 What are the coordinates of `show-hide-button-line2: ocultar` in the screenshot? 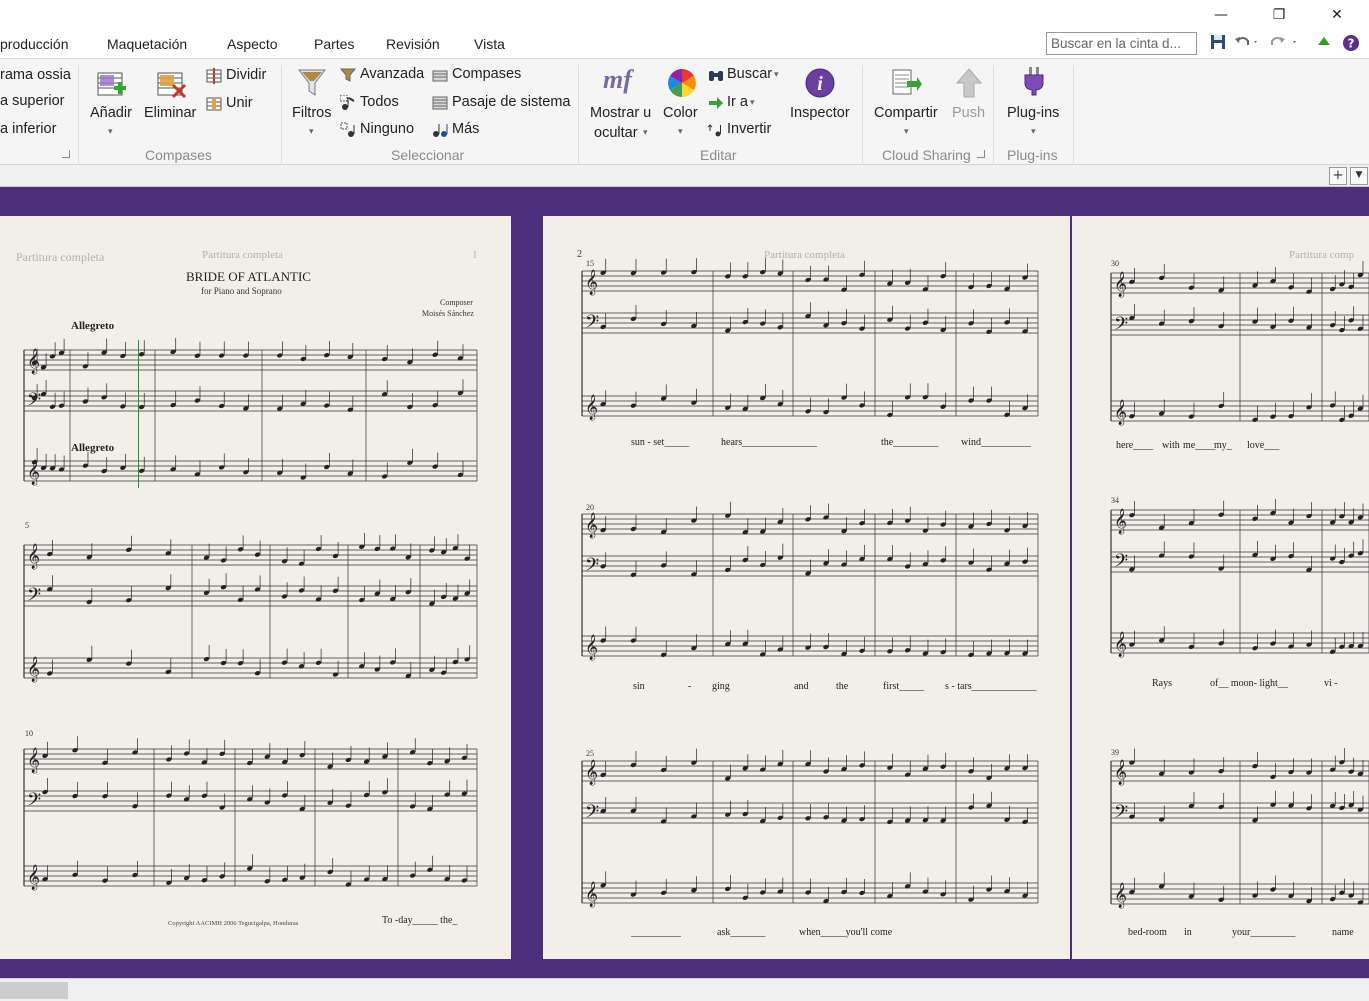 It's located at (616, 133).